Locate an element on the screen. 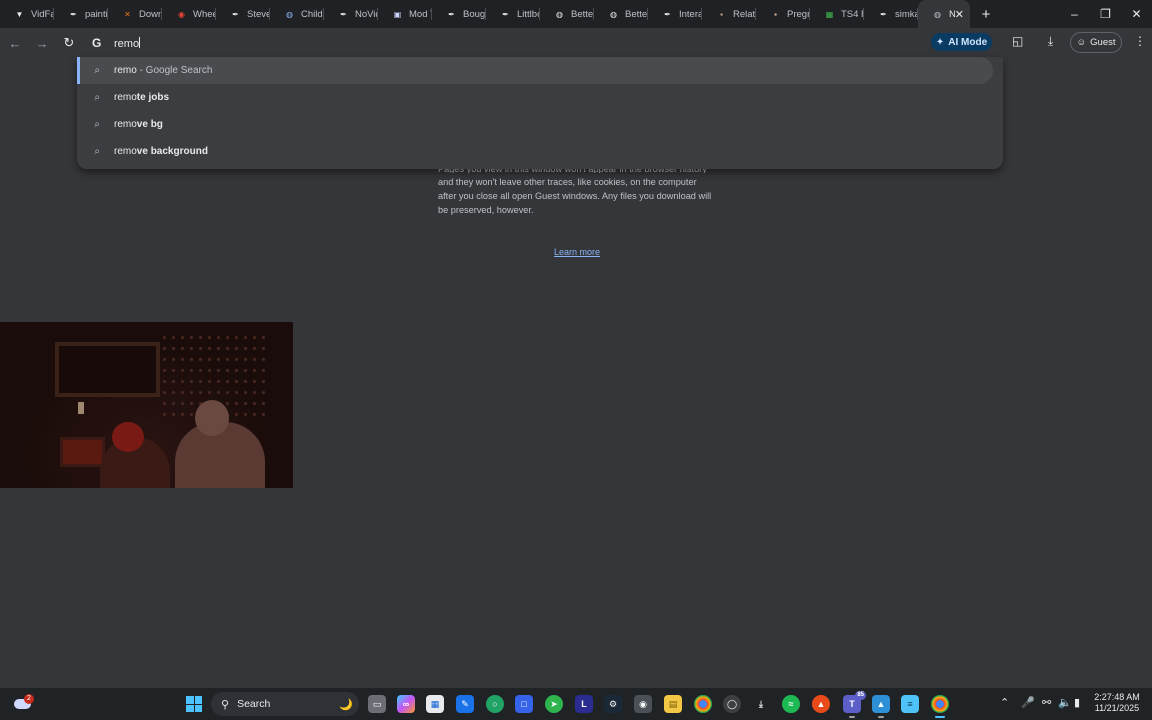 Image resolution: width=1152 pixels, height=720 pixels. green-app-icon: ➤ is located at coordinates (554, 704).